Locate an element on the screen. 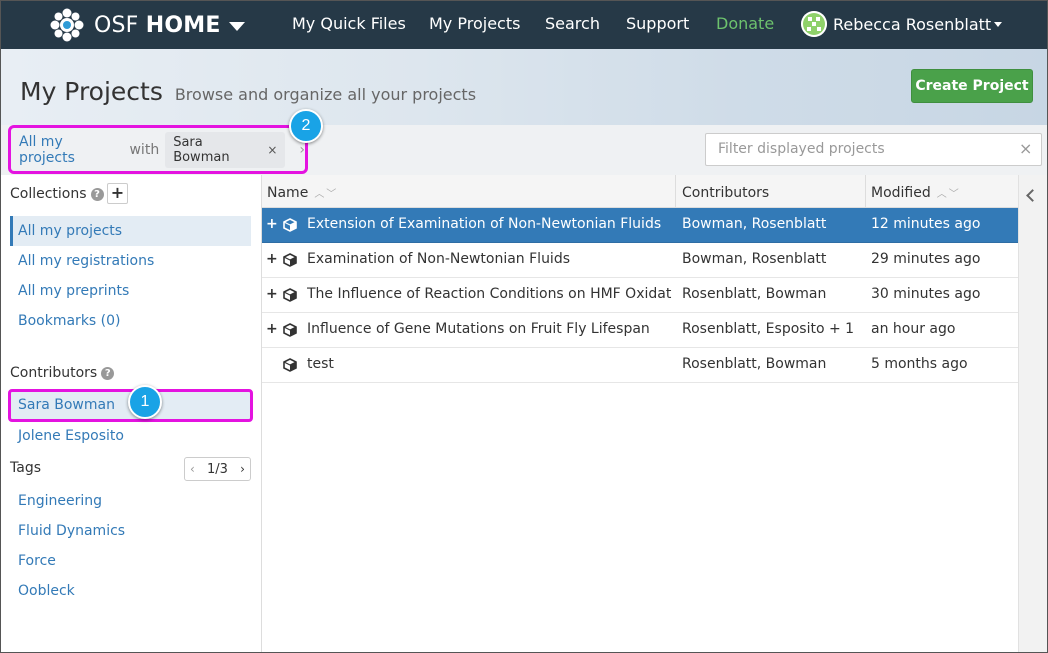  column-header-name-label: Name is located at coordinates (288, 193).